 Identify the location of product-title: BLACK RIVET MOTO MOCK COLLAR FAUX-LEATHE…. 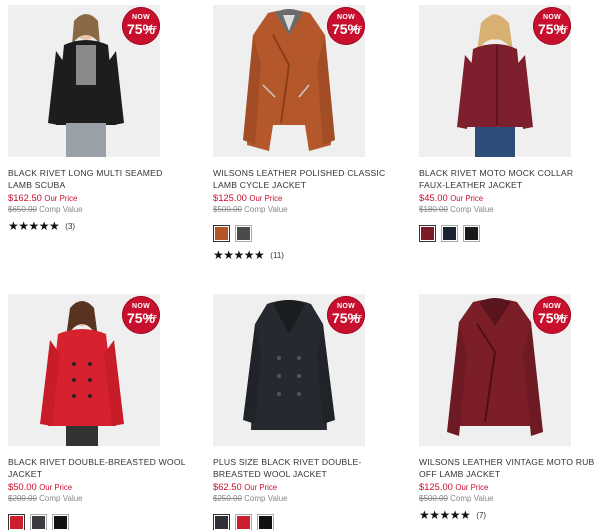
(508, 179).